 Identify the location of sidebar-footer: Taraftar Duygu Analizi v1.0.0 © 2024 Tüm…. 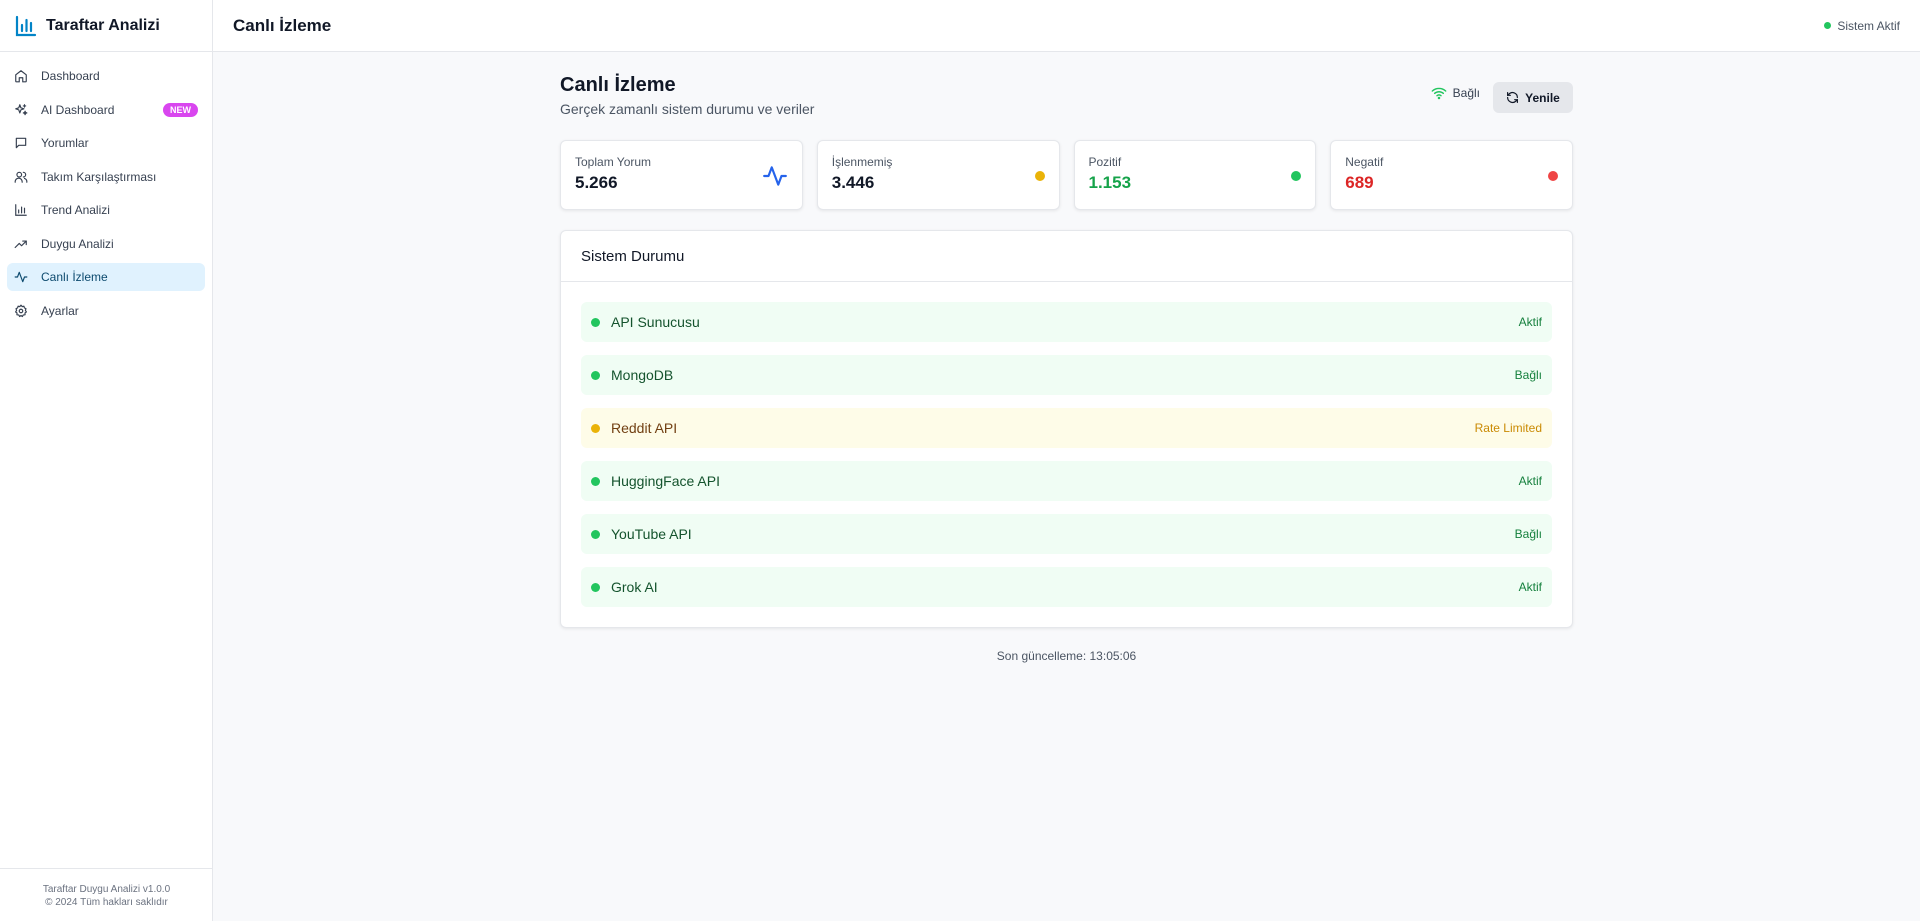
(106, 896).